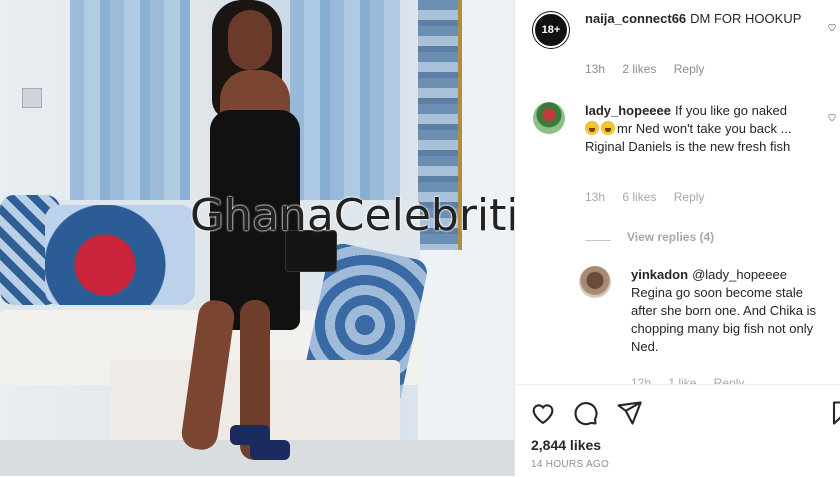  Describe the element at coordinates (598, 240) in the screenshot. I see `replies-divider` at that location.